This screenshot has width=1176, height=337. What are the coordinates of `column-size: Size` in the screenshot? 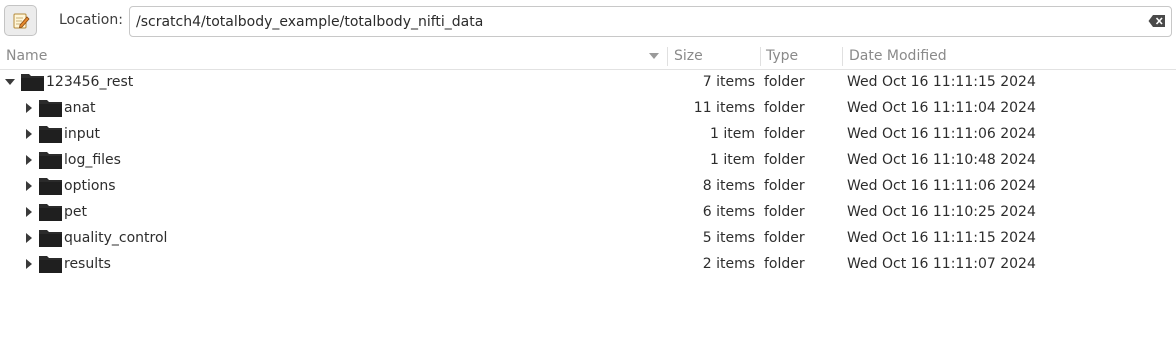 It's located at (688, 56).